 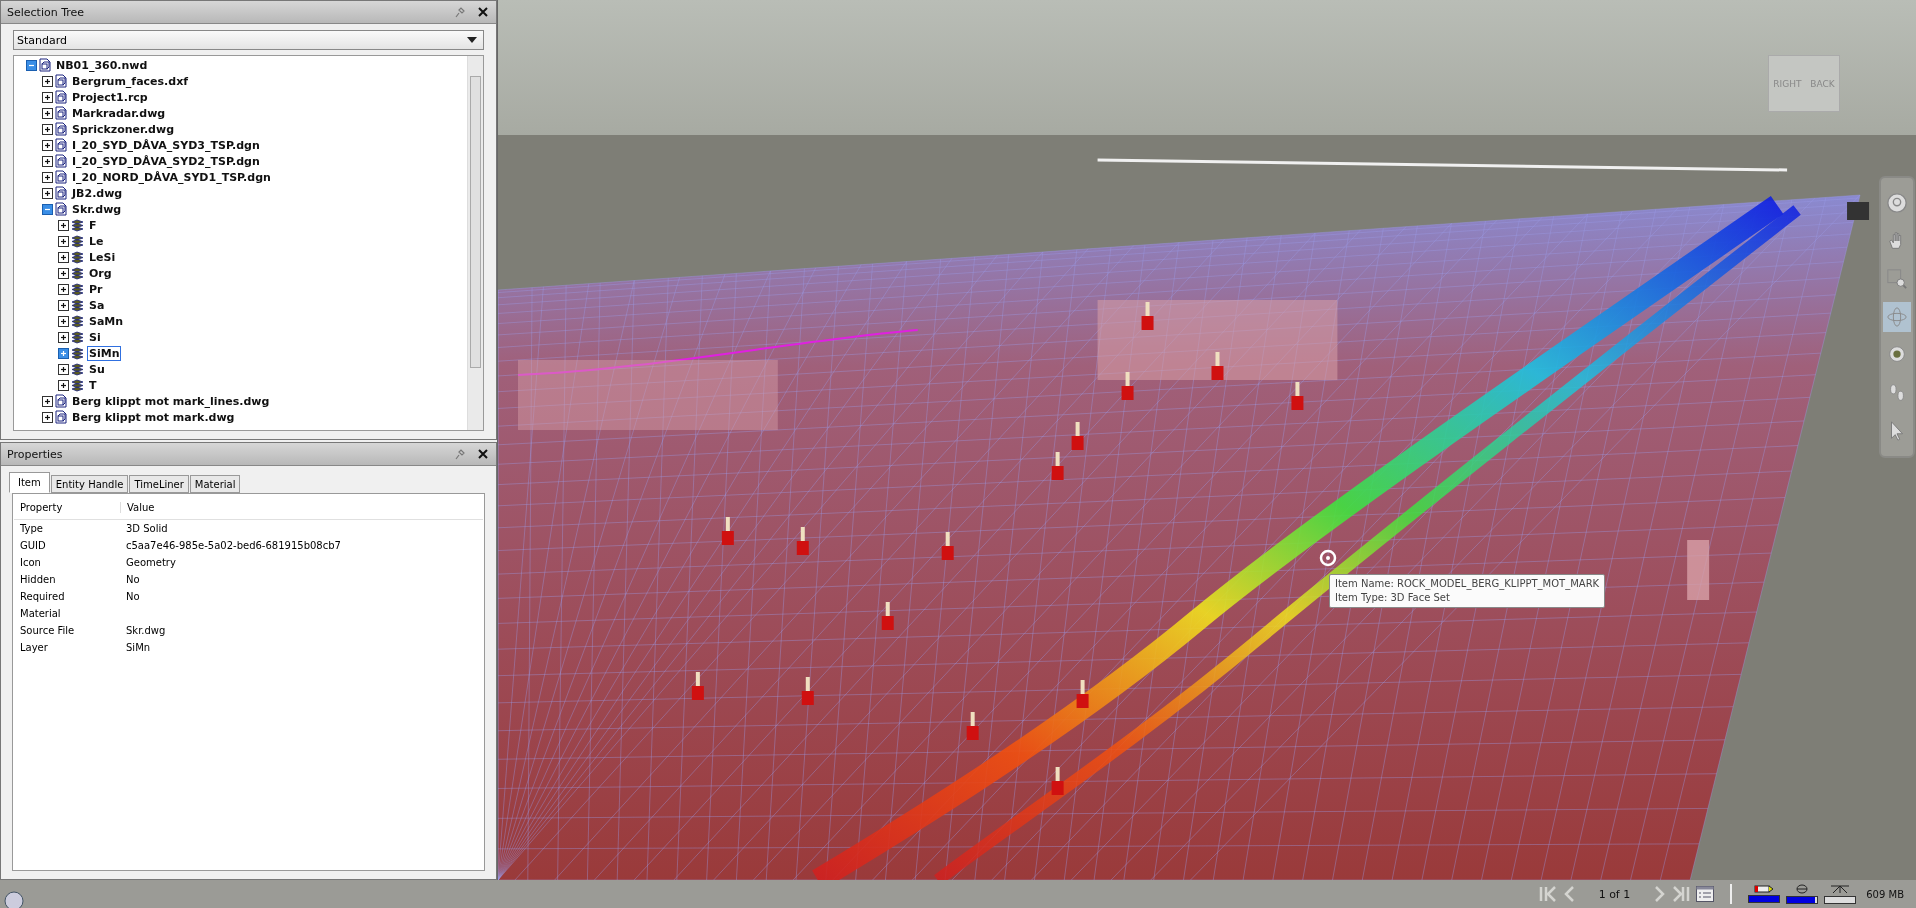 I want to click on tree-item: Sprickzoner.dwg, so click(x=123, y=129).